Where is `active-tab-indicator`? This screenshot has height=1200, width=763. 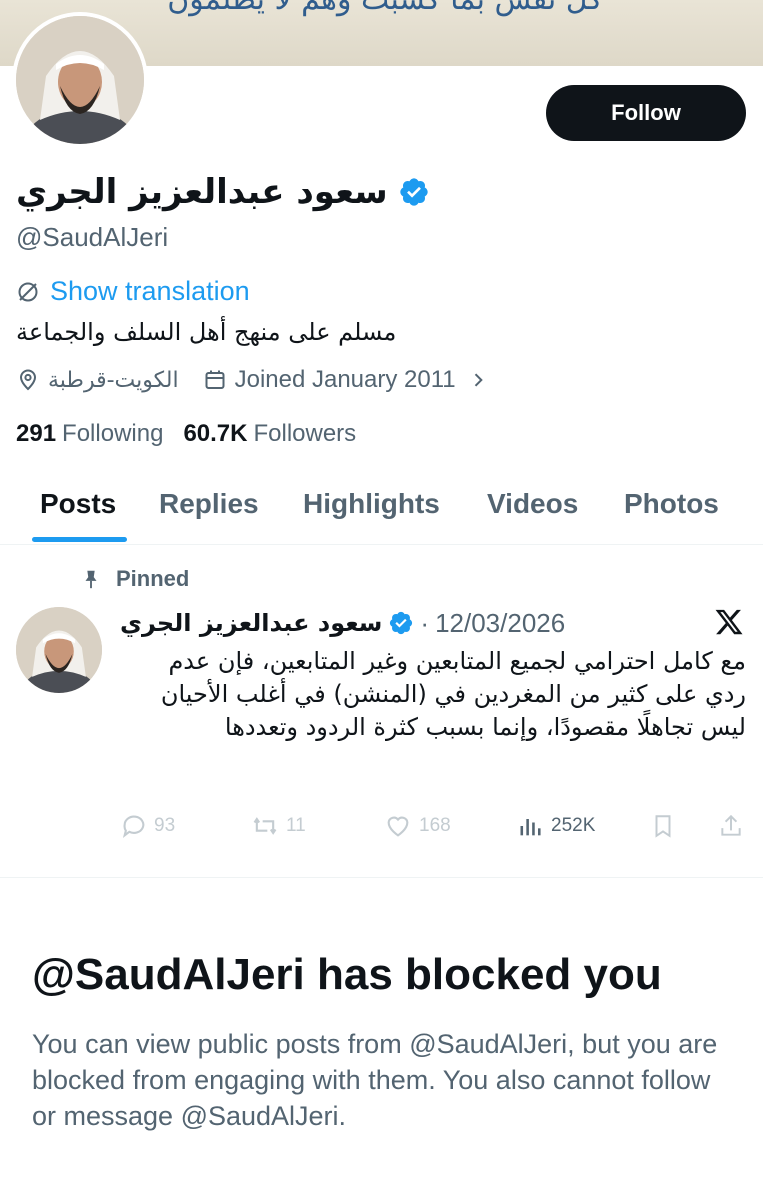 active-tab-indicator is located at coordinates (79, 539).